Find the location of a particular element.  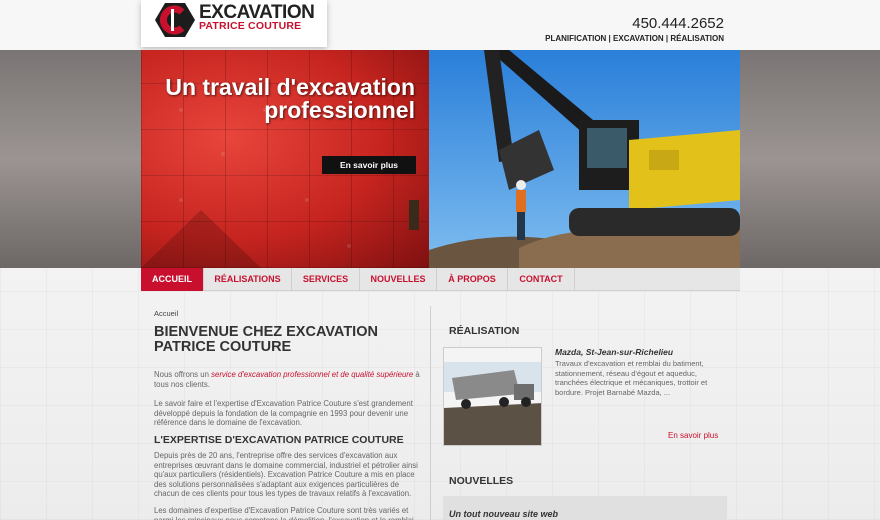

breadcrumb: Accueil is located at coordinates (166, 313).